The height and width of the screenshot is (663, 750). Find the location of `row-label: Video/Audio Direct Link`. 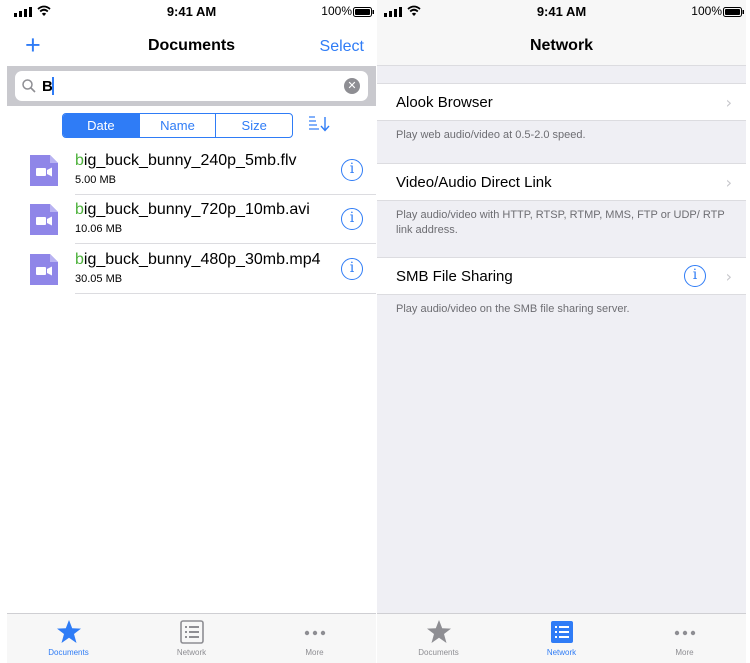

row-label: Video/Audio Direct Link is located at coordinates (474, 182).